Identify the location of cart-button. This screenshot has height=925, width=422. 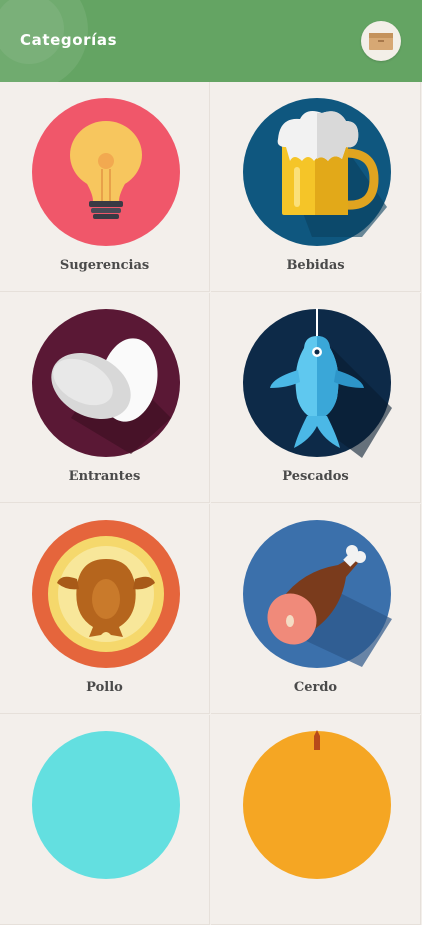
(381, 41).